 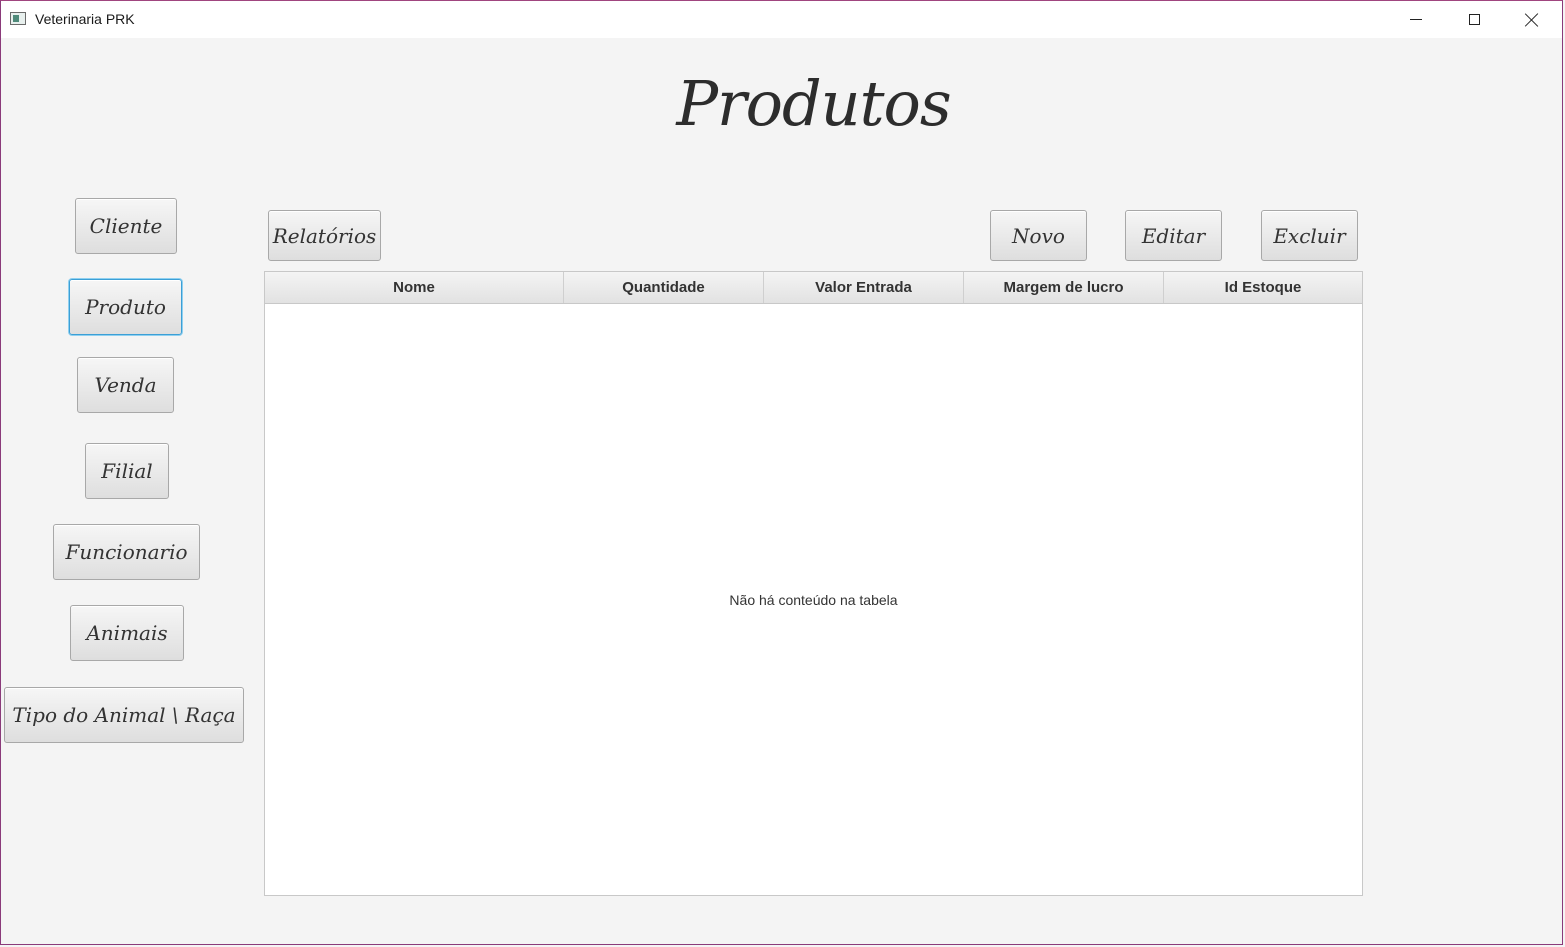 What do you see at coordinates (1038, 235) in the screenshot?
I see `new-button: Novo` at bounding box center [1038, 235].